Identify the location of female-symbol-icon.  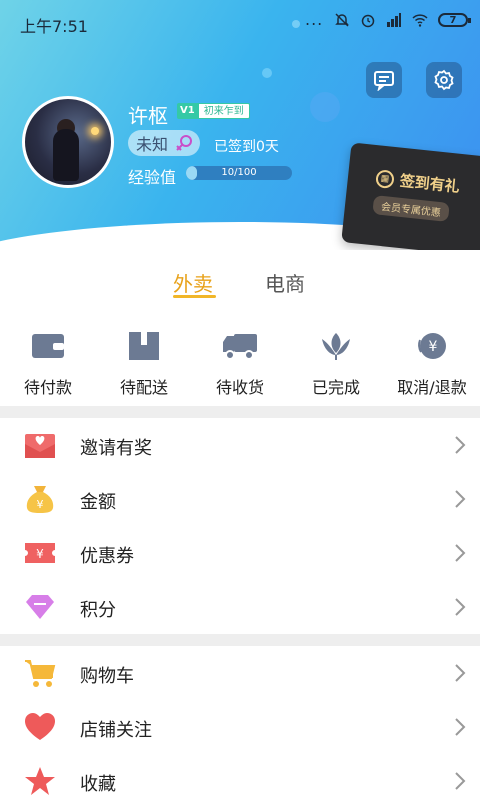
(184, 143).